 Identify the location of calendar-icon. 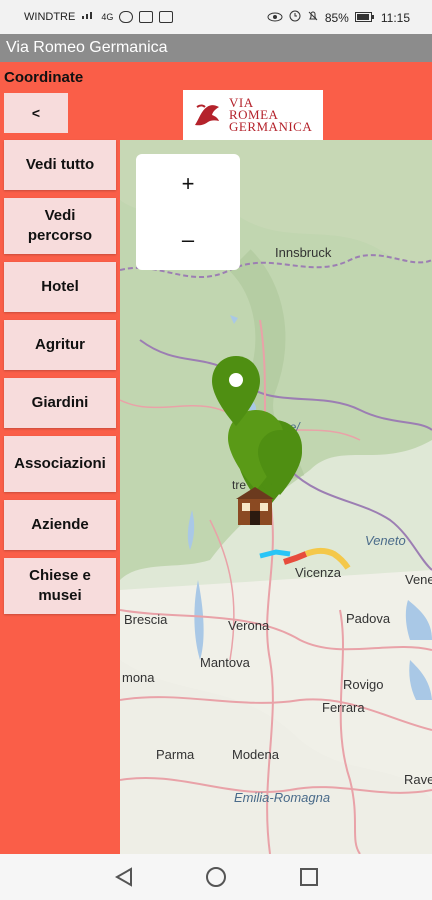
(146, 16).